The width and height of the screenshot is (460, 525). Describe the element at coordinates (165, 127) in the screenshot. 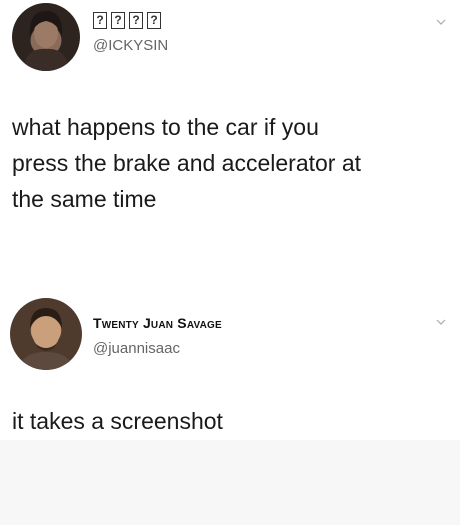

I see `tweet-text-line: what happens to the car if you` at that location.